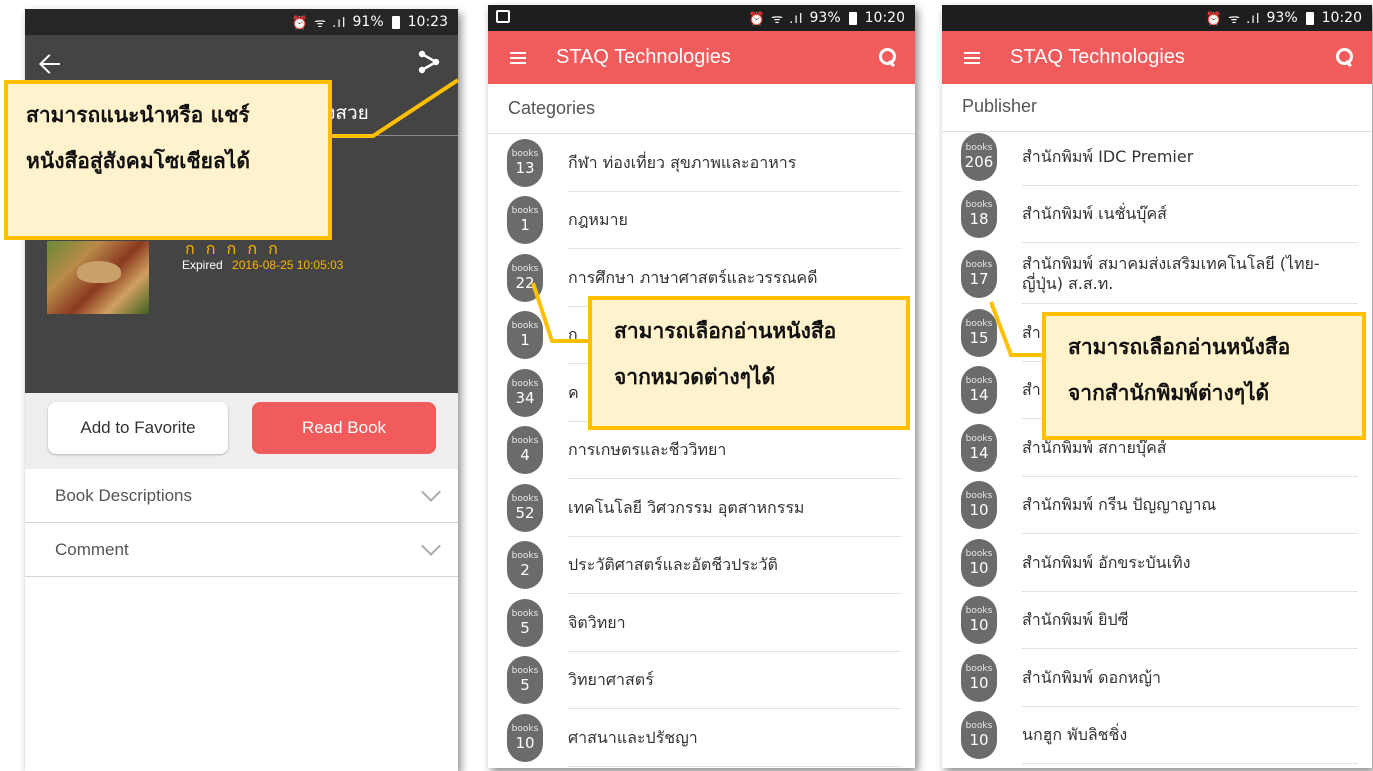  Describe the element at coordinates (138, 115) in the screenshot. I see `callout-line: สามารถแนะนำหรือ แชร์` at that location.